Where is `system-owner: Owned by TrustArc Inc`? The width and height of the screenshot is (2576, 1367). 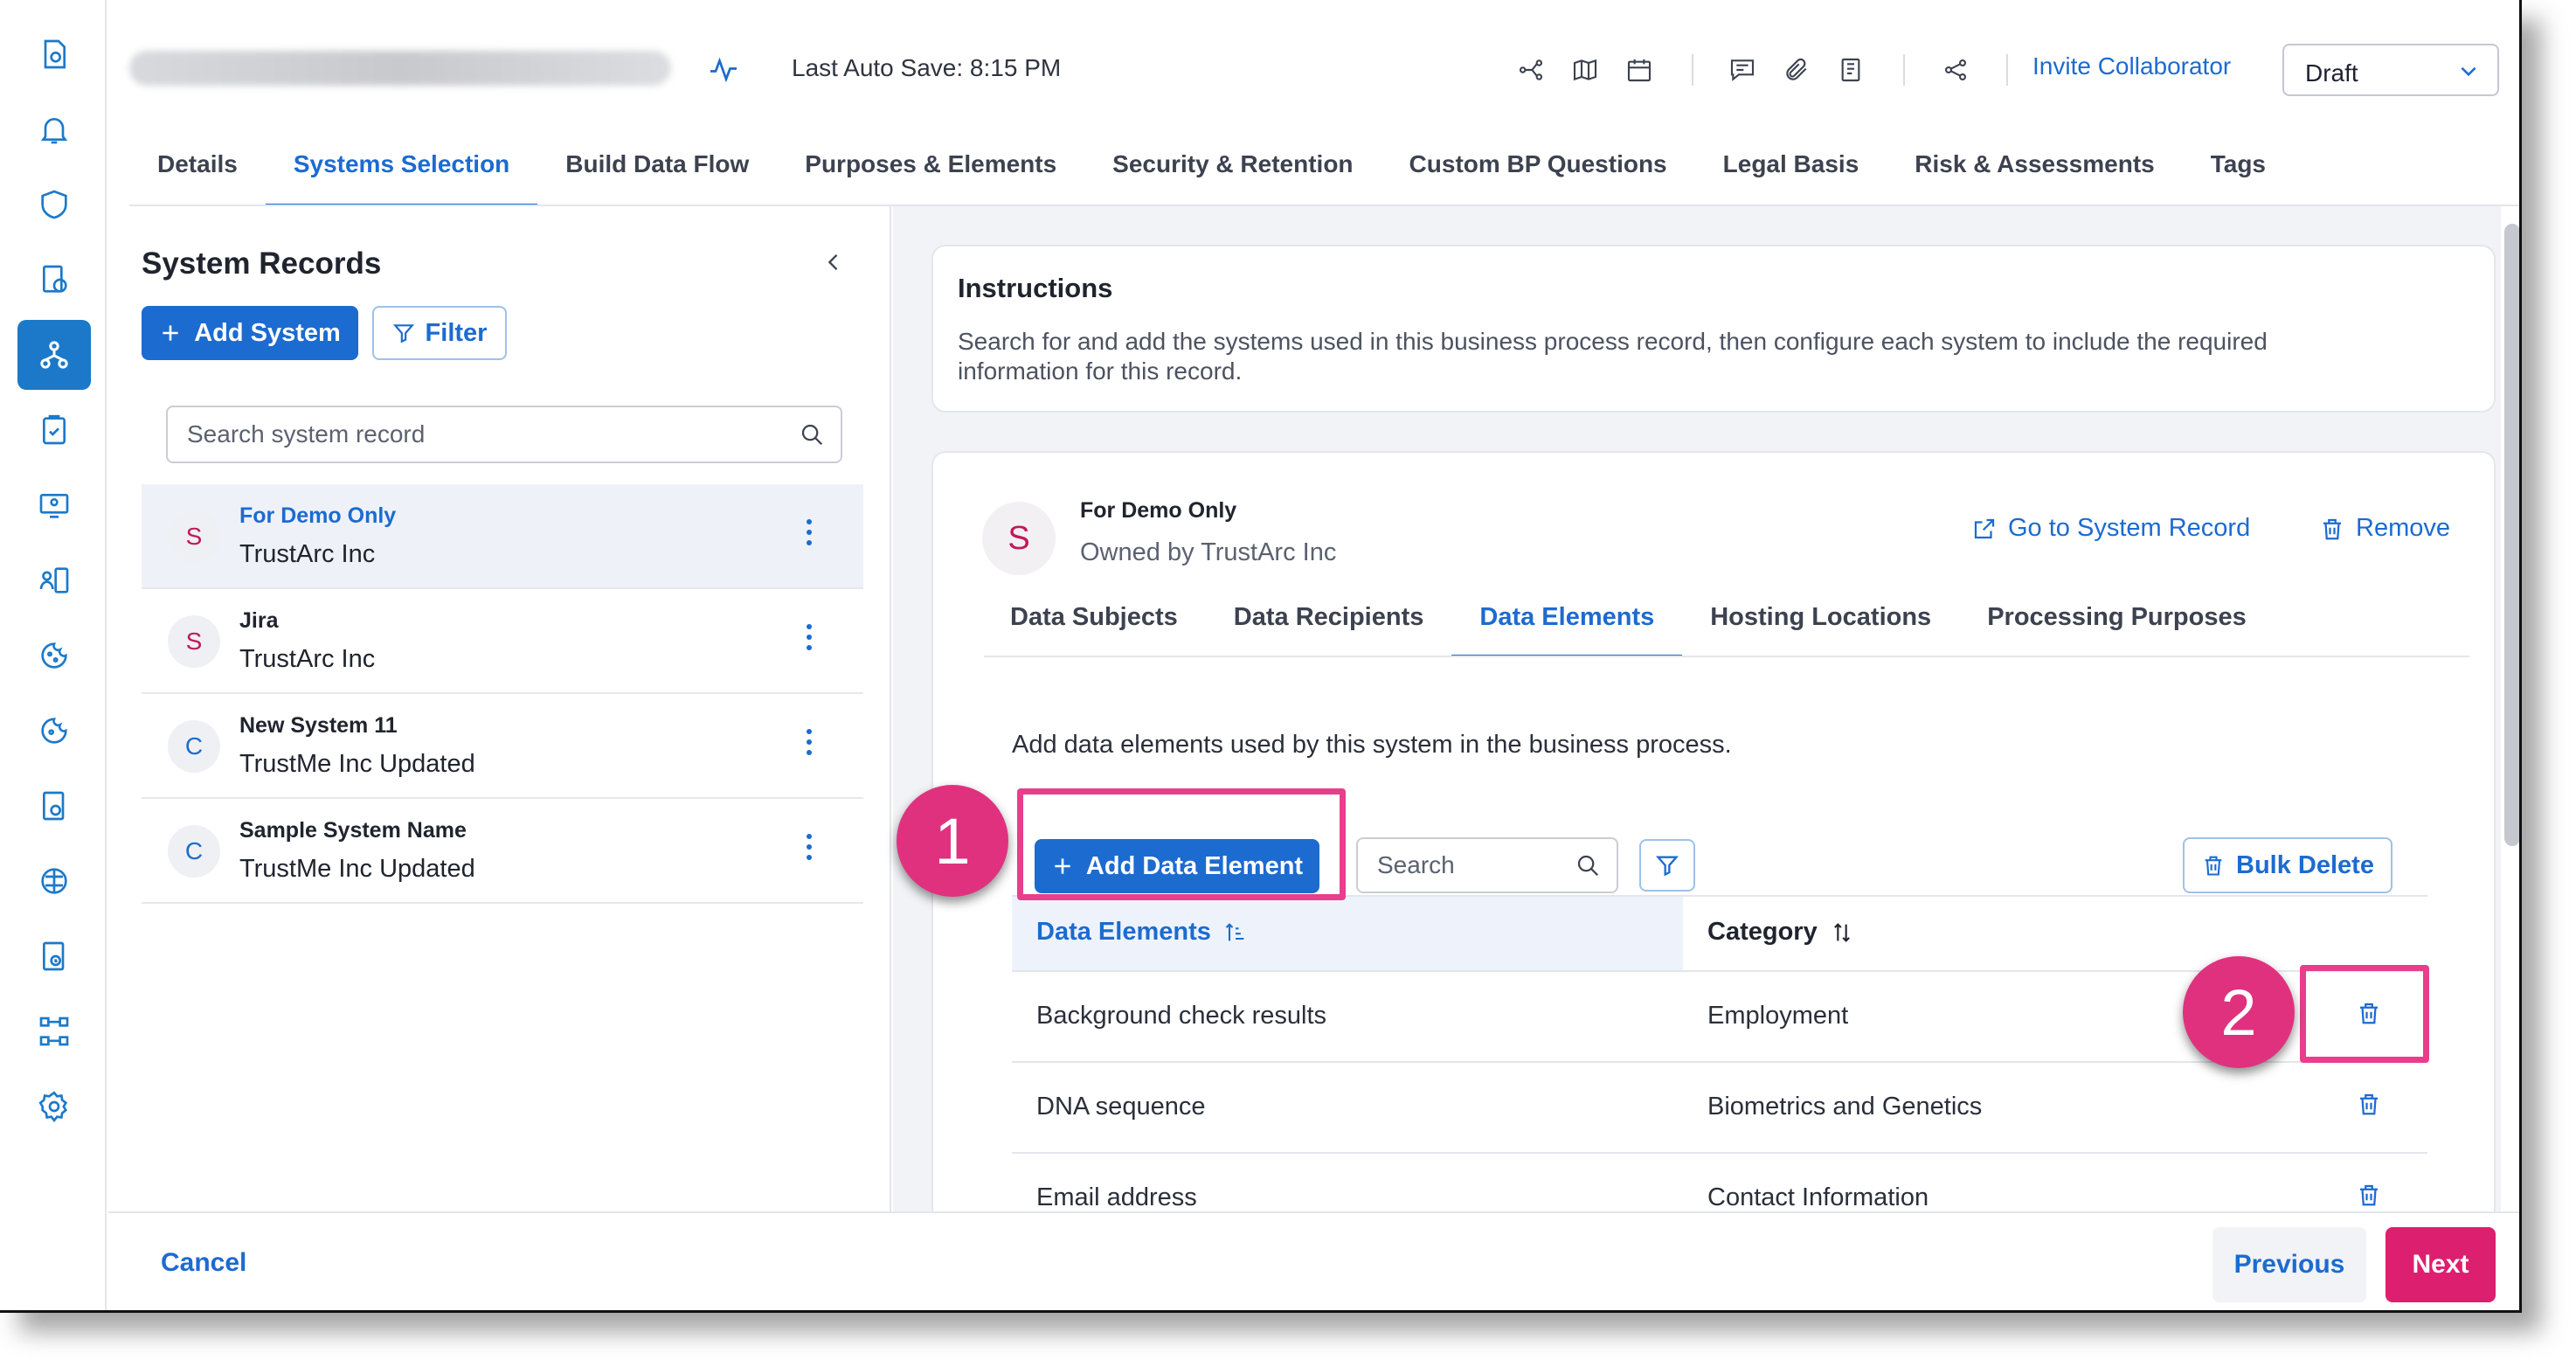
system-owner: Owned by TrustArc Inc is located at coordinates (1208, 552).